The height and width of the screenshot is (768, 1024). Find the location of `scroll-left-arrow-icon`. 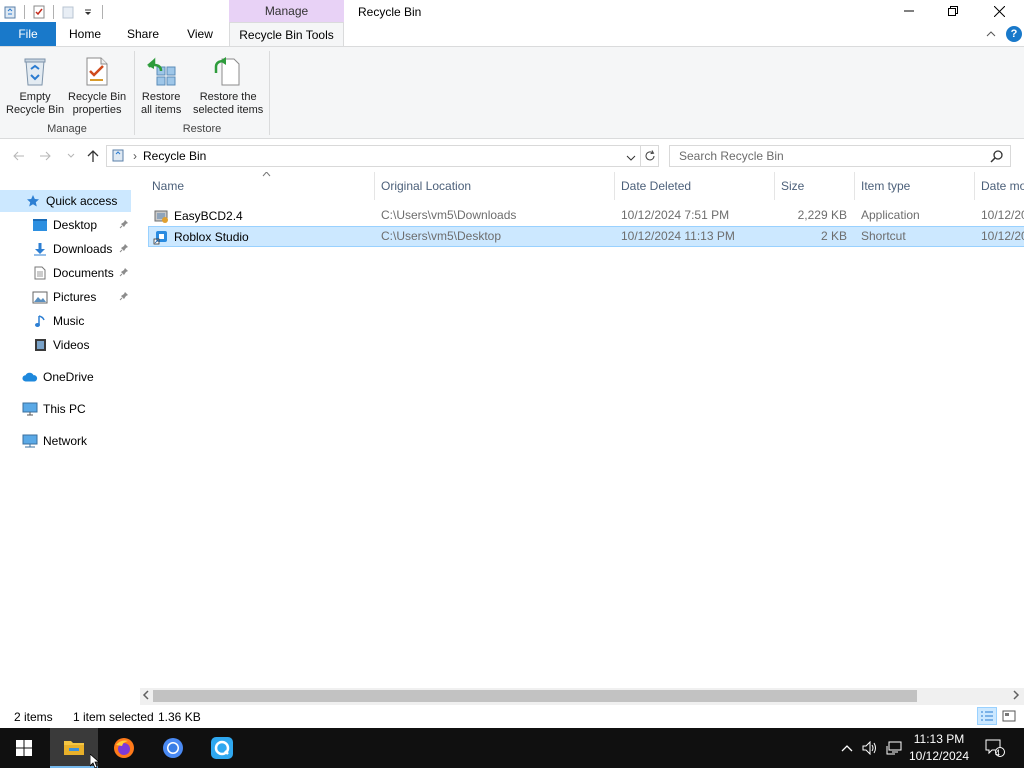

scroll-left-arrow-icon is located at coordinates (146, 696).